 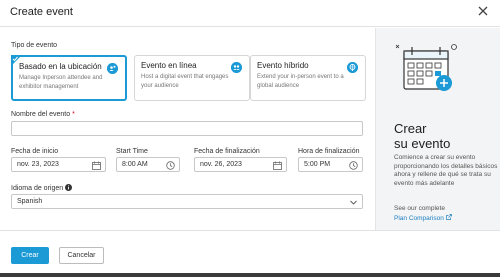 I want to click on end-time-input: 5:00 PM, so click(x=330, y=164).